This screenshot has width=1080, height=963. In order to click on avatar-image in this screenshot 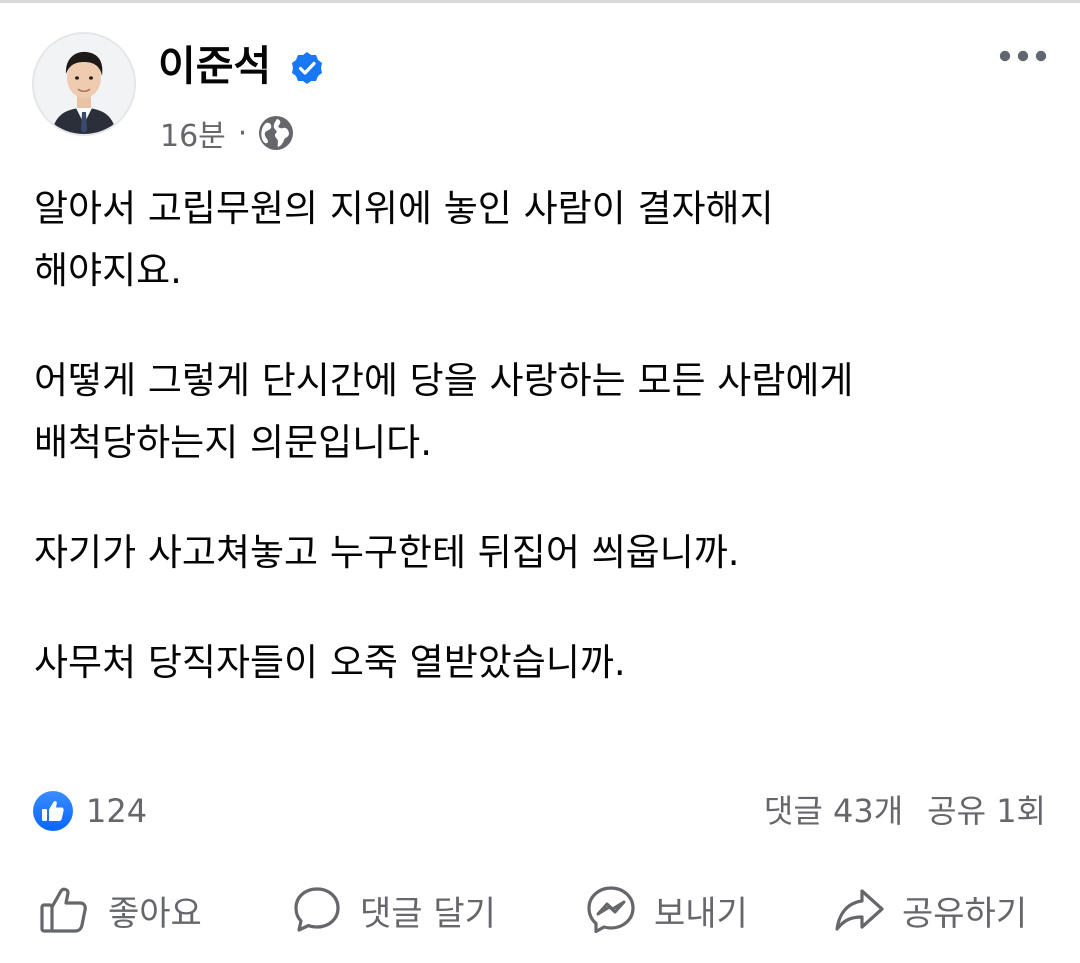, I will do `click(84, 84)`.